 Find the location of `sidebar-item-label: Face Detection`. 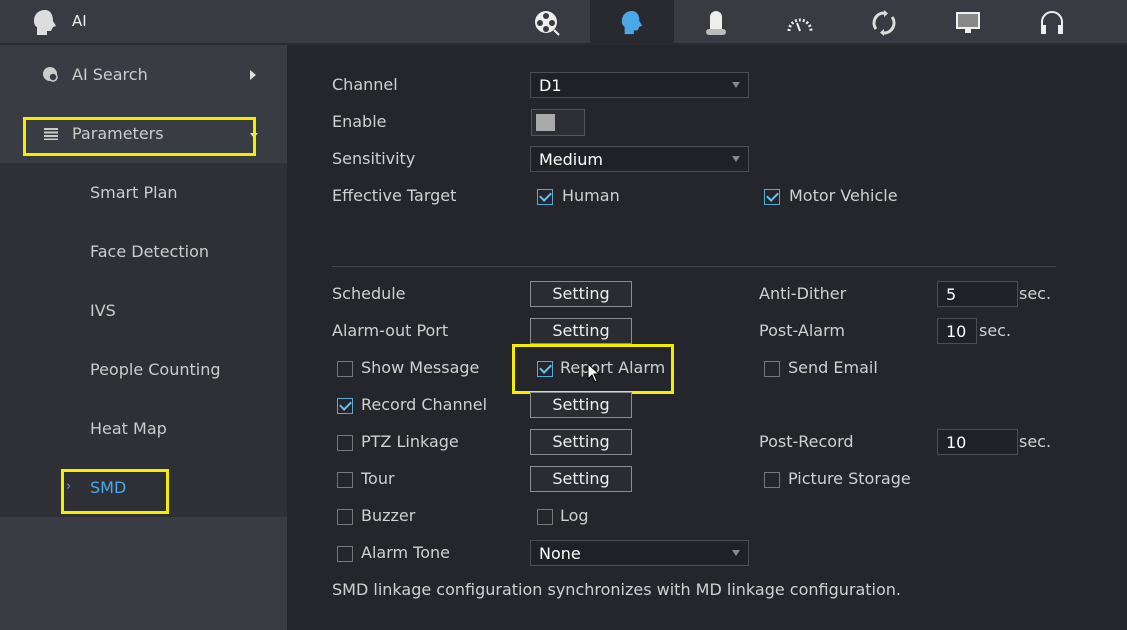

sidebar-item-label: Face Detection is located at coordinates (149, 251).